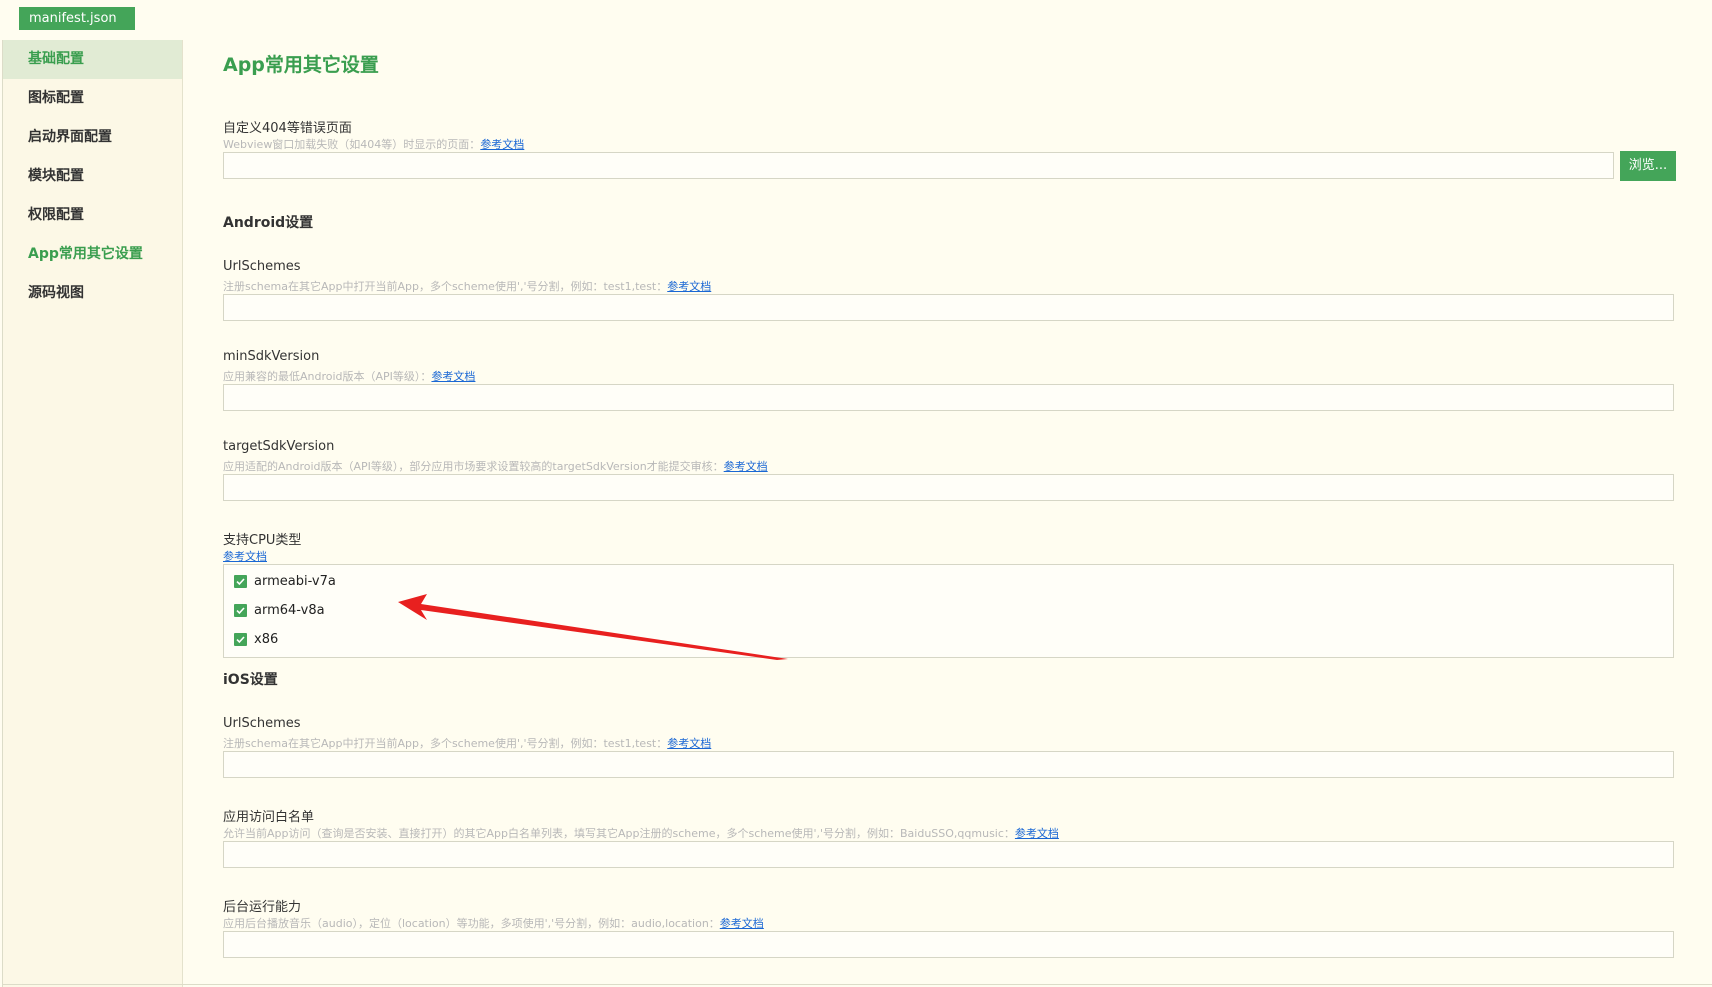 This screenshot has height=987, width=1712. Describe the element at coordinates (92, 137) in the screenshot. I see `sidebar-item-splash-config: 启动界面配置` at that location.